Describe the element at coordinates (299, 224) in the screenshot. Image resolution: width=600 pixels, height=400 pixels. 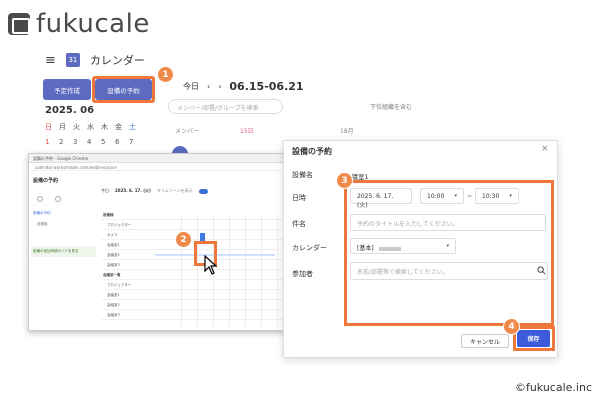
I see `subject-label: 件名` at that location.